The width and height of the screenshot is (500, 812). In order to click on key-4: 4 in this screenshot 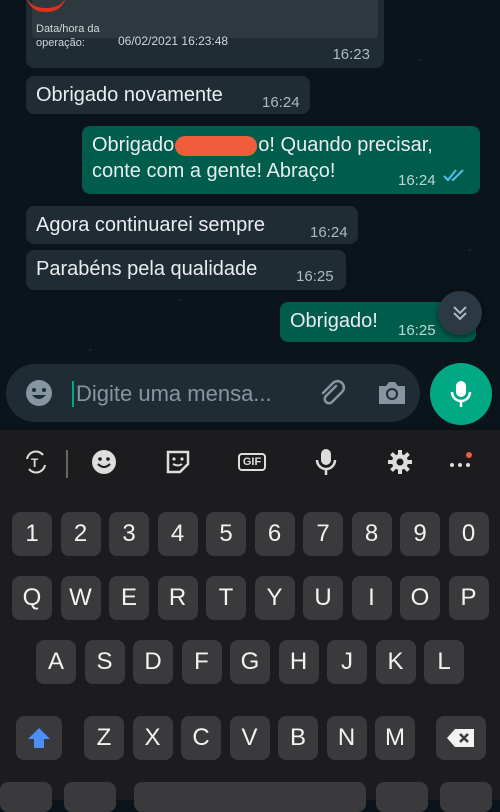, I will do `click(177, 534)`.